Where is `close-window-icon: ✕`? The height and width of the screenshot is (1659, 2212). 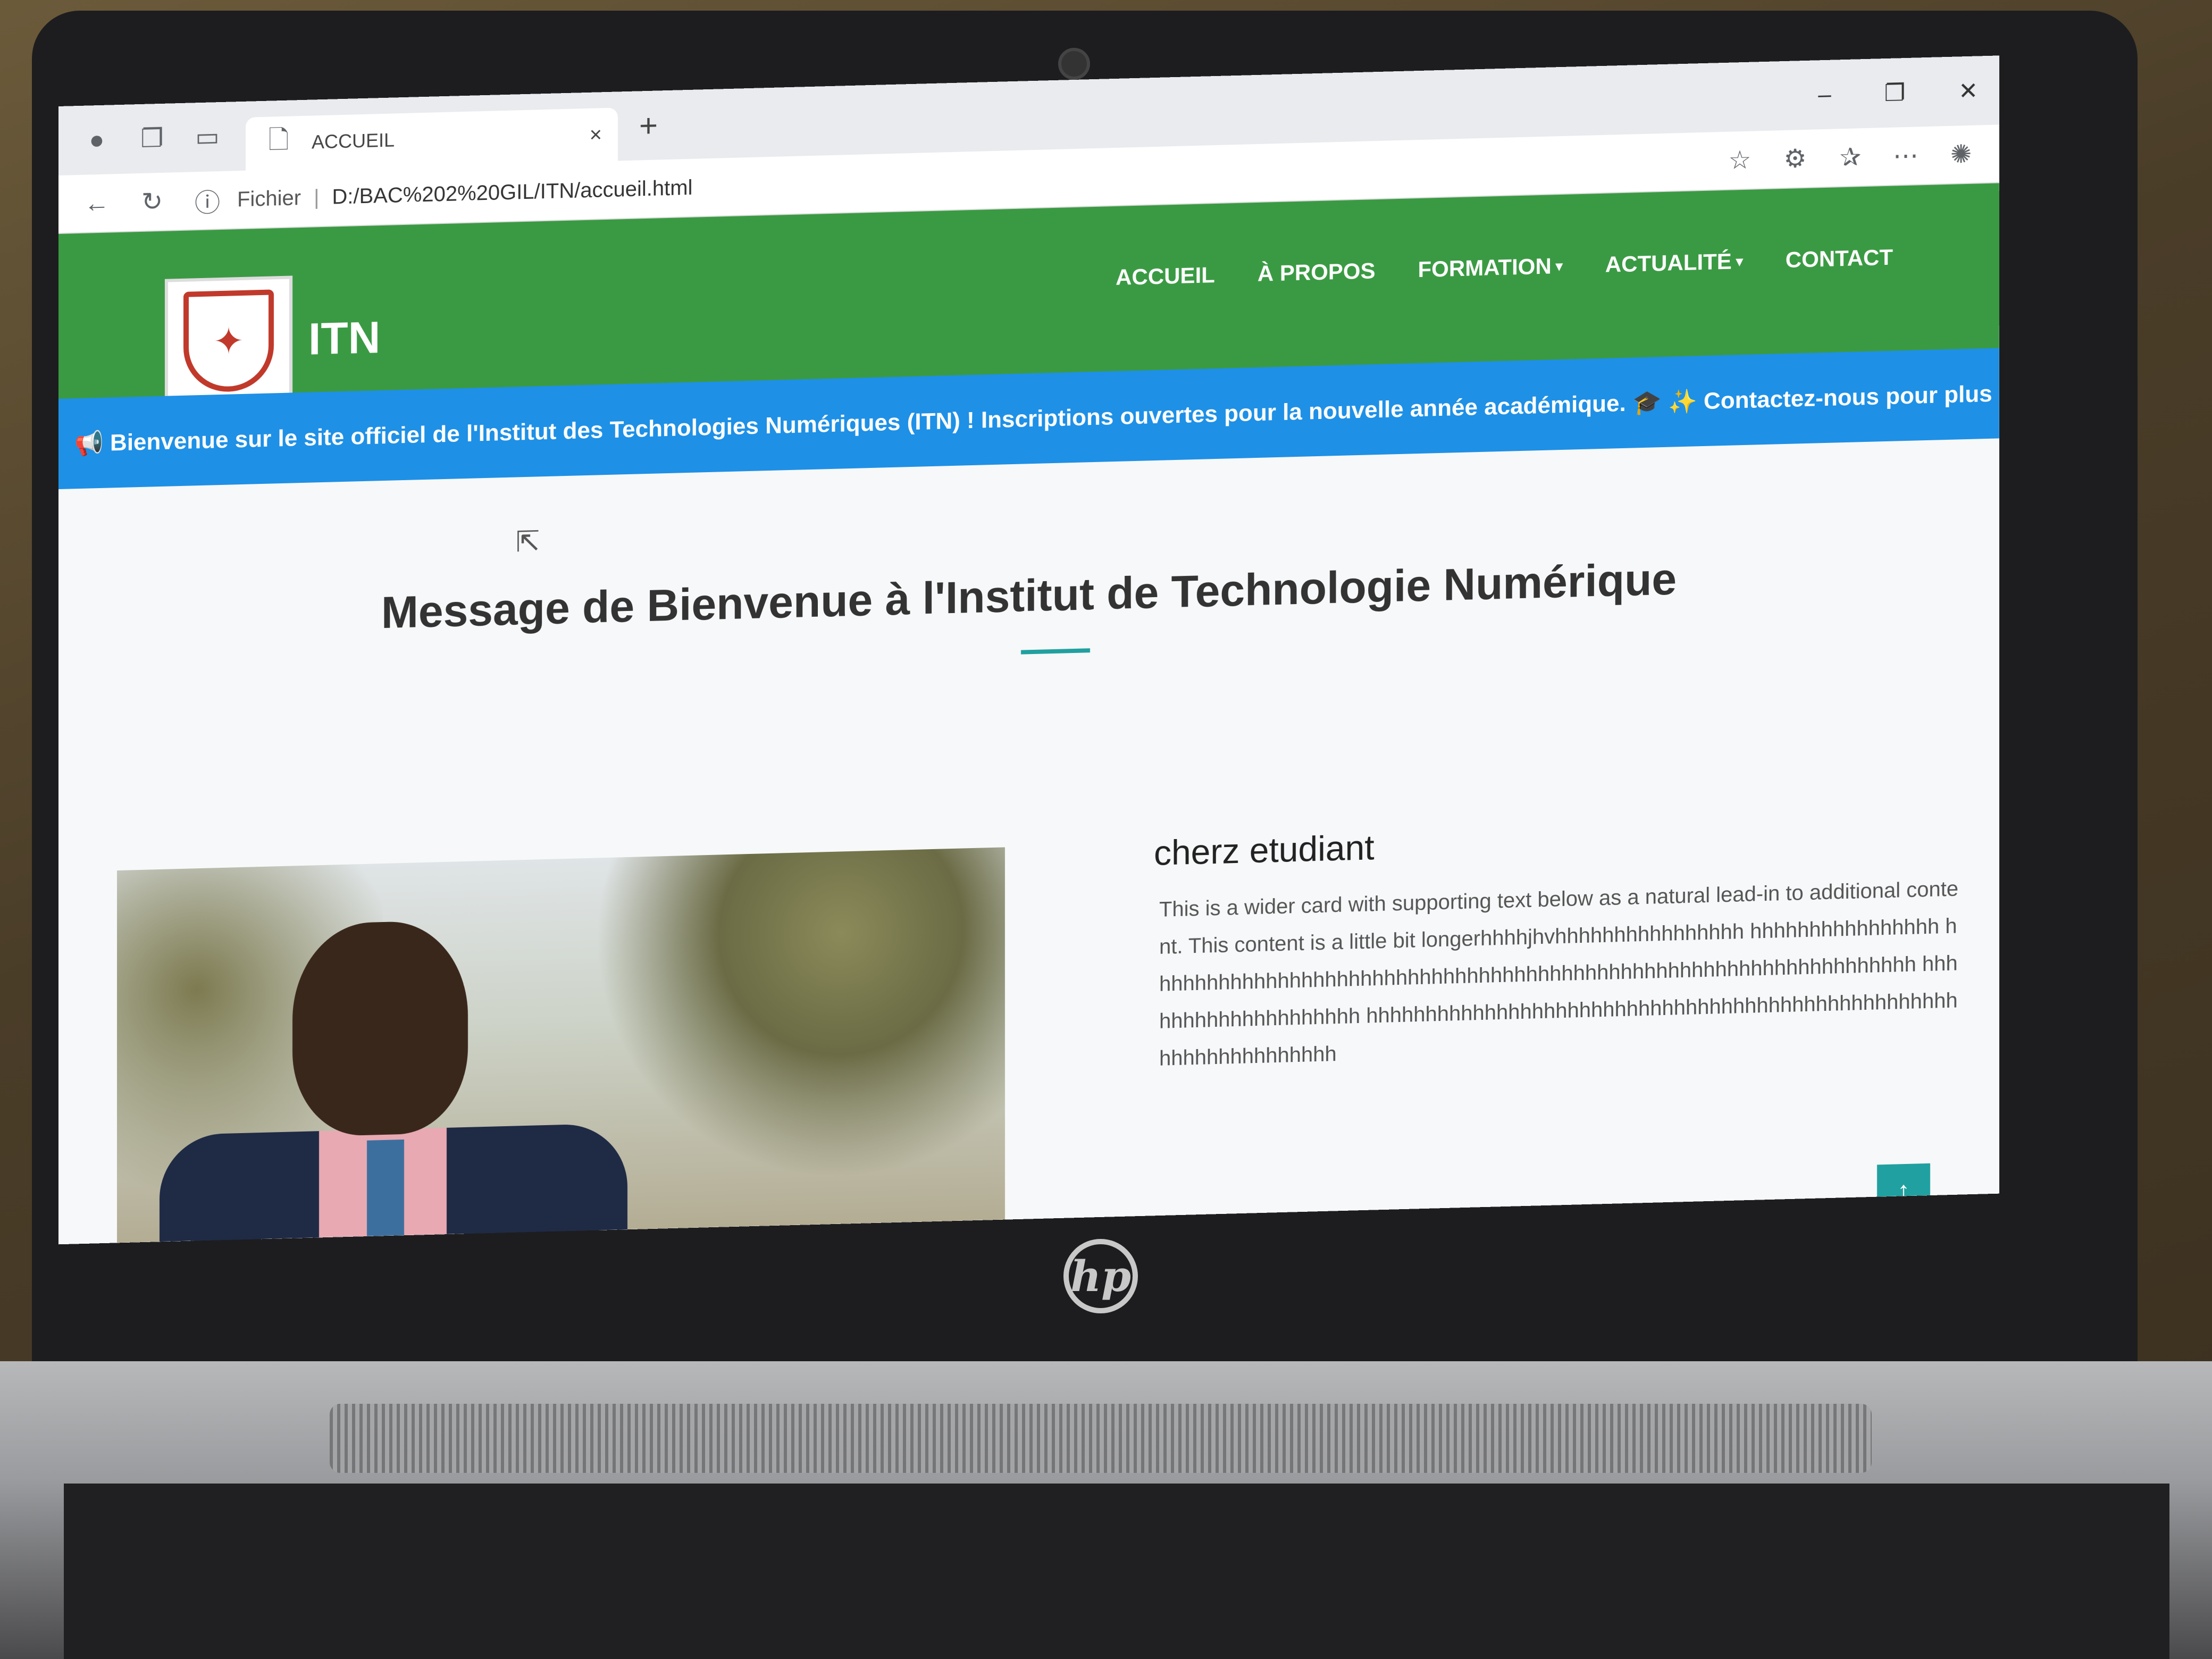
close-window-icon: ✕ is located at coordinates (1968, 91).